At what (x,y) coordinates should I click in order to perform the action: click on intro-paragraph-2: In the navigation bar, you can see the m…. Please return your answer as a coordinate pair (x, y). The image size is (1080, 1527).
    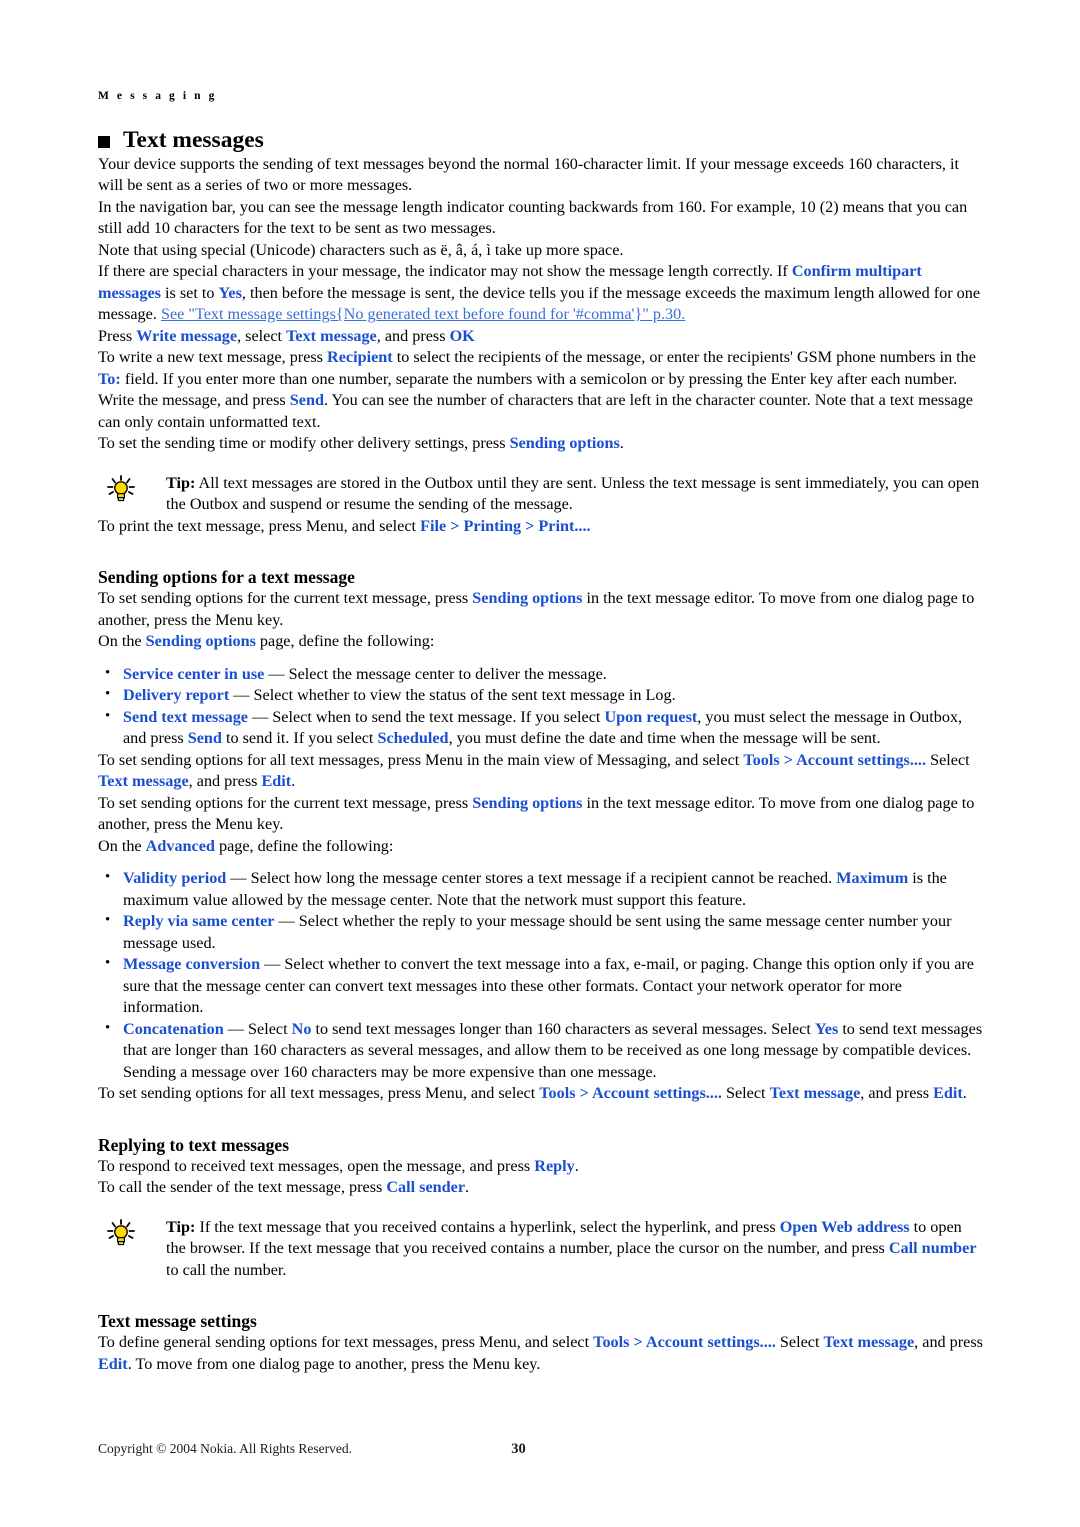
    Looking at the image, I should click on (533, 217).